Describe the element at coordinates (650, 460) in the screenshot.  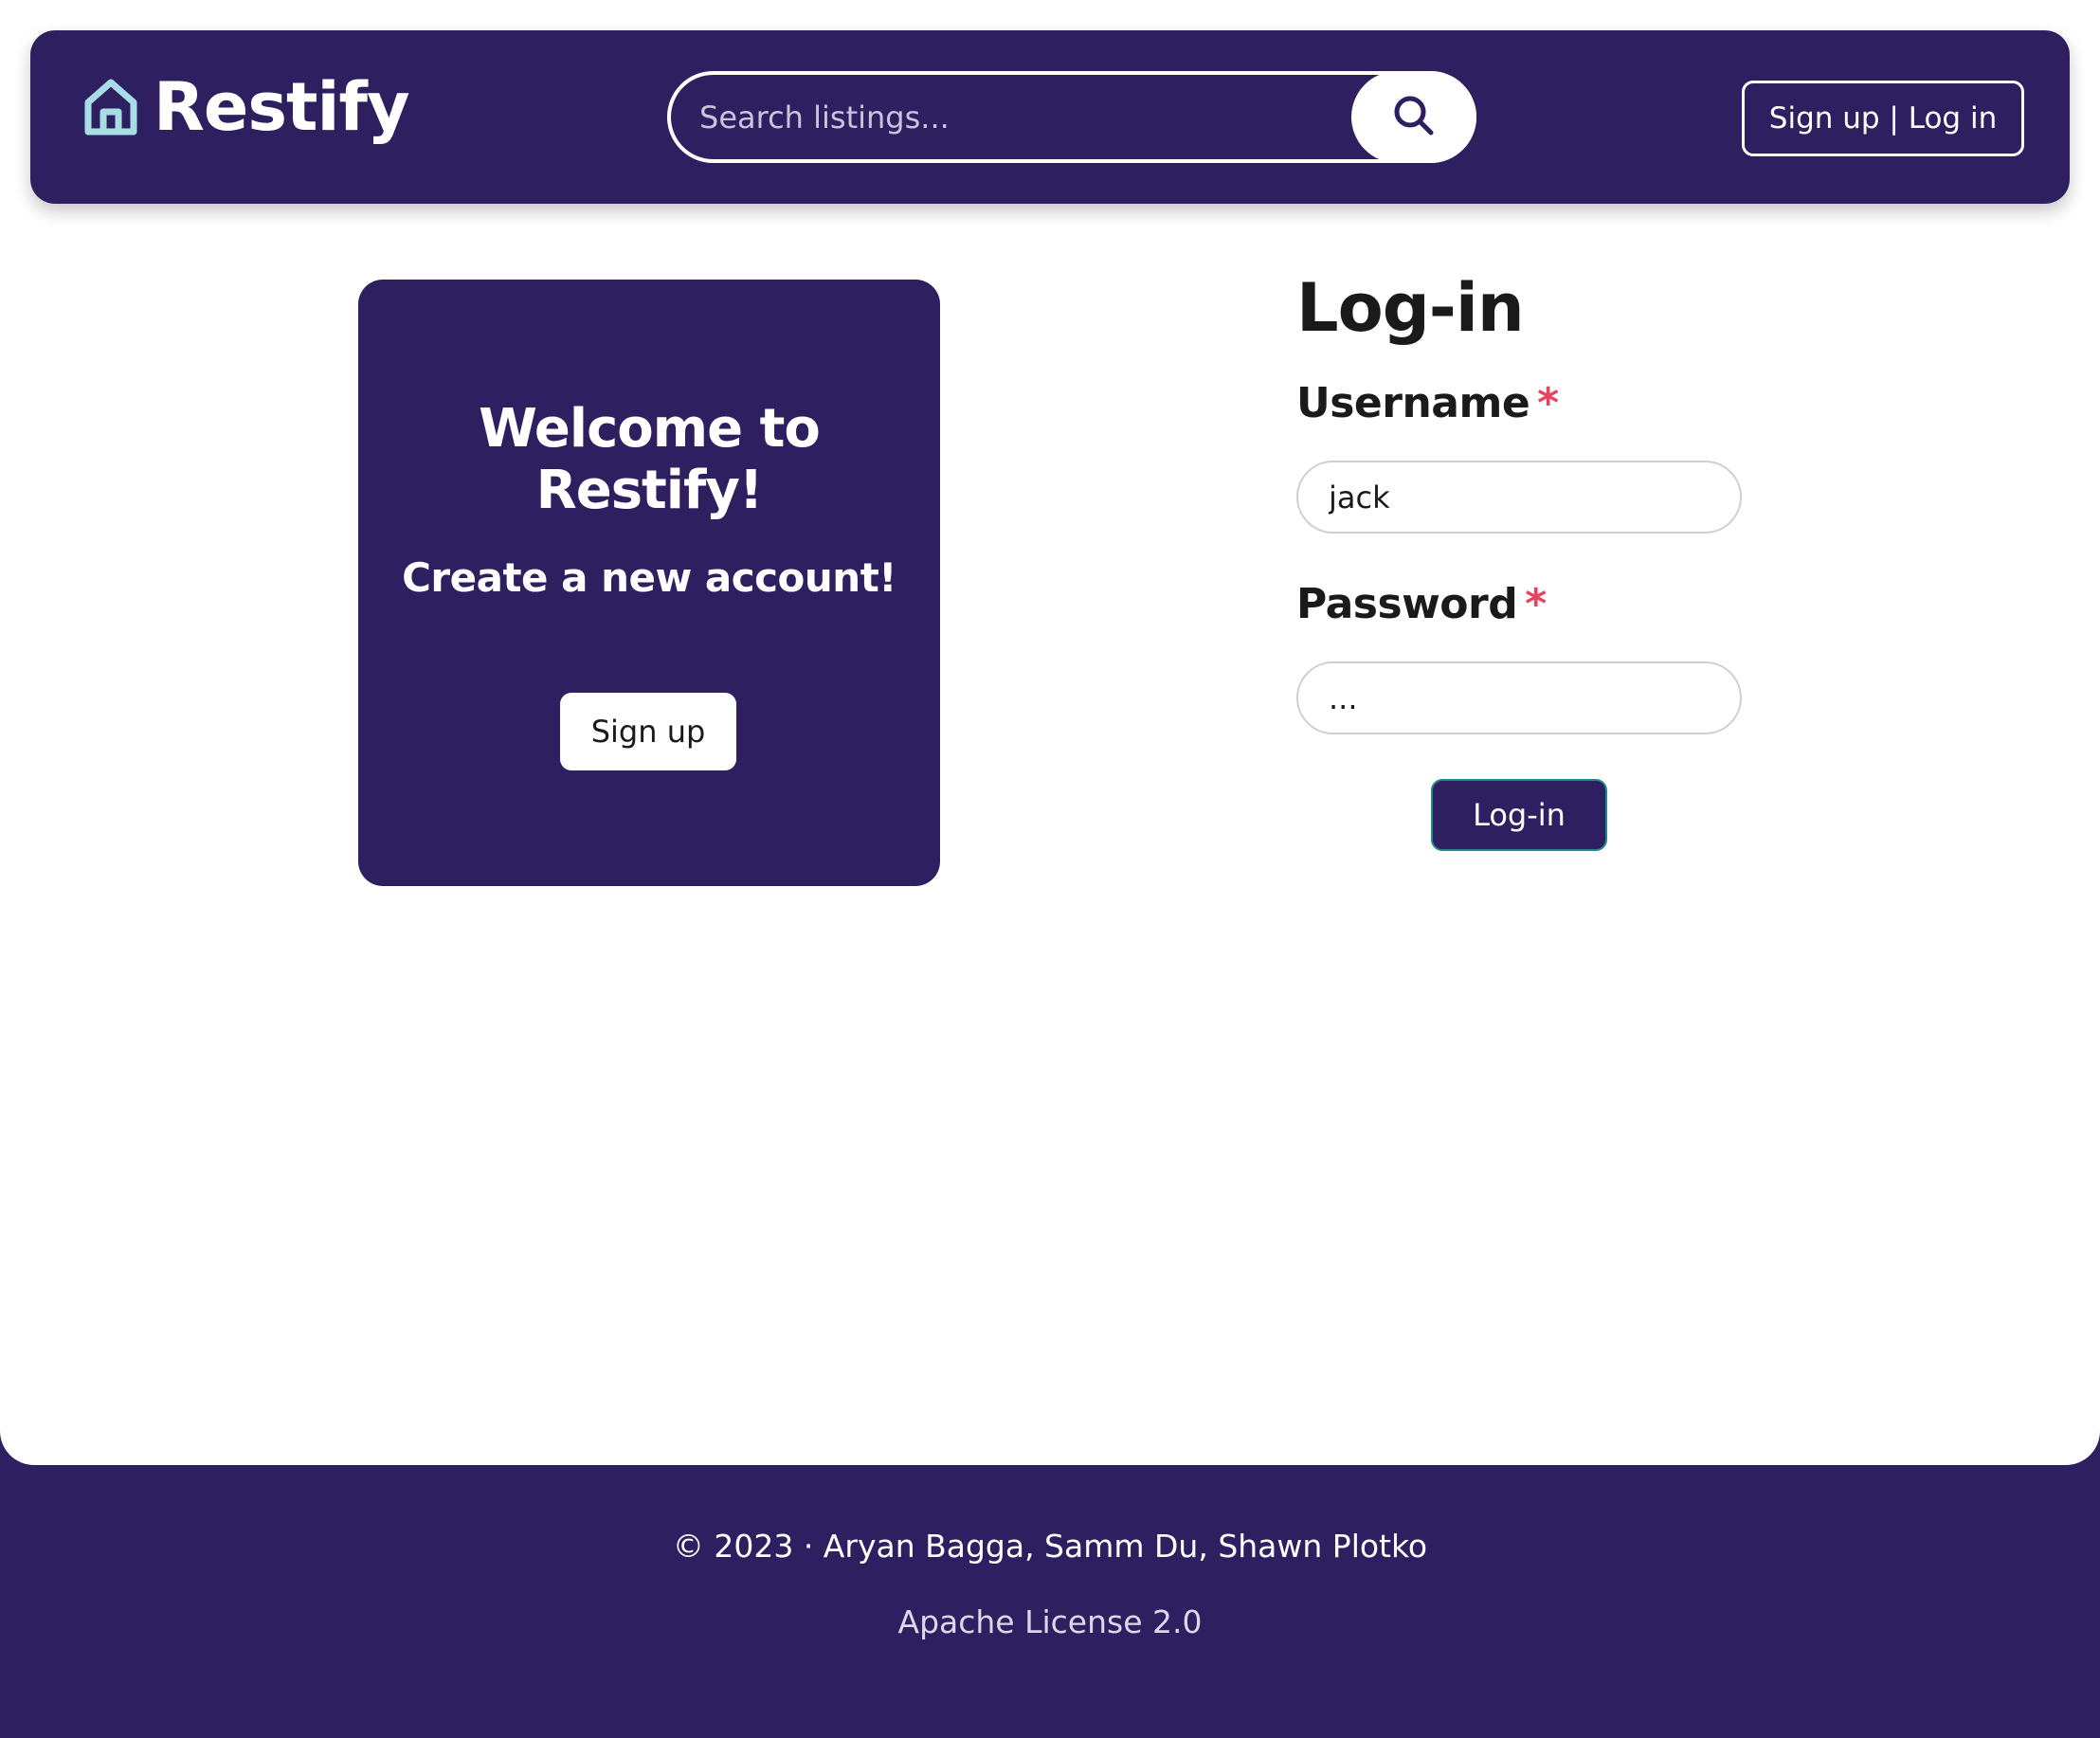
I see `welcome-title: Welcome to Restify!` at that location.